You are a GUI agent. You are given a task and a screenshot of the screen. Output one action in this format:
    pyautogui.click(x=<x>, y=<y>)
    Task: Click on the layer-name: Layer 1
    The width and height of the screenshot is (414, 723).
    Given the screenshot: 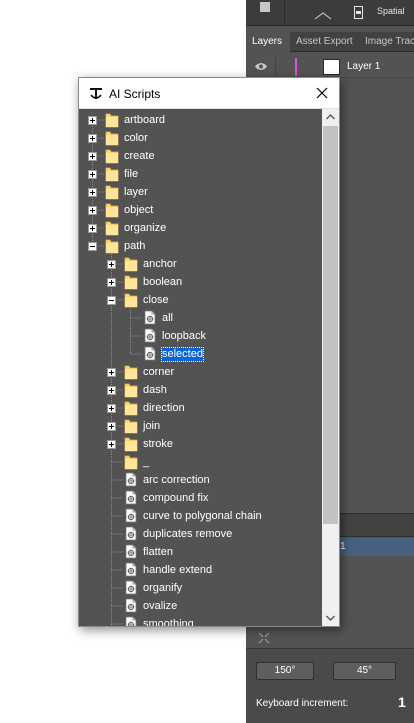 What is the action you would take?
    pyautogui.click(x=363, y=66)
    